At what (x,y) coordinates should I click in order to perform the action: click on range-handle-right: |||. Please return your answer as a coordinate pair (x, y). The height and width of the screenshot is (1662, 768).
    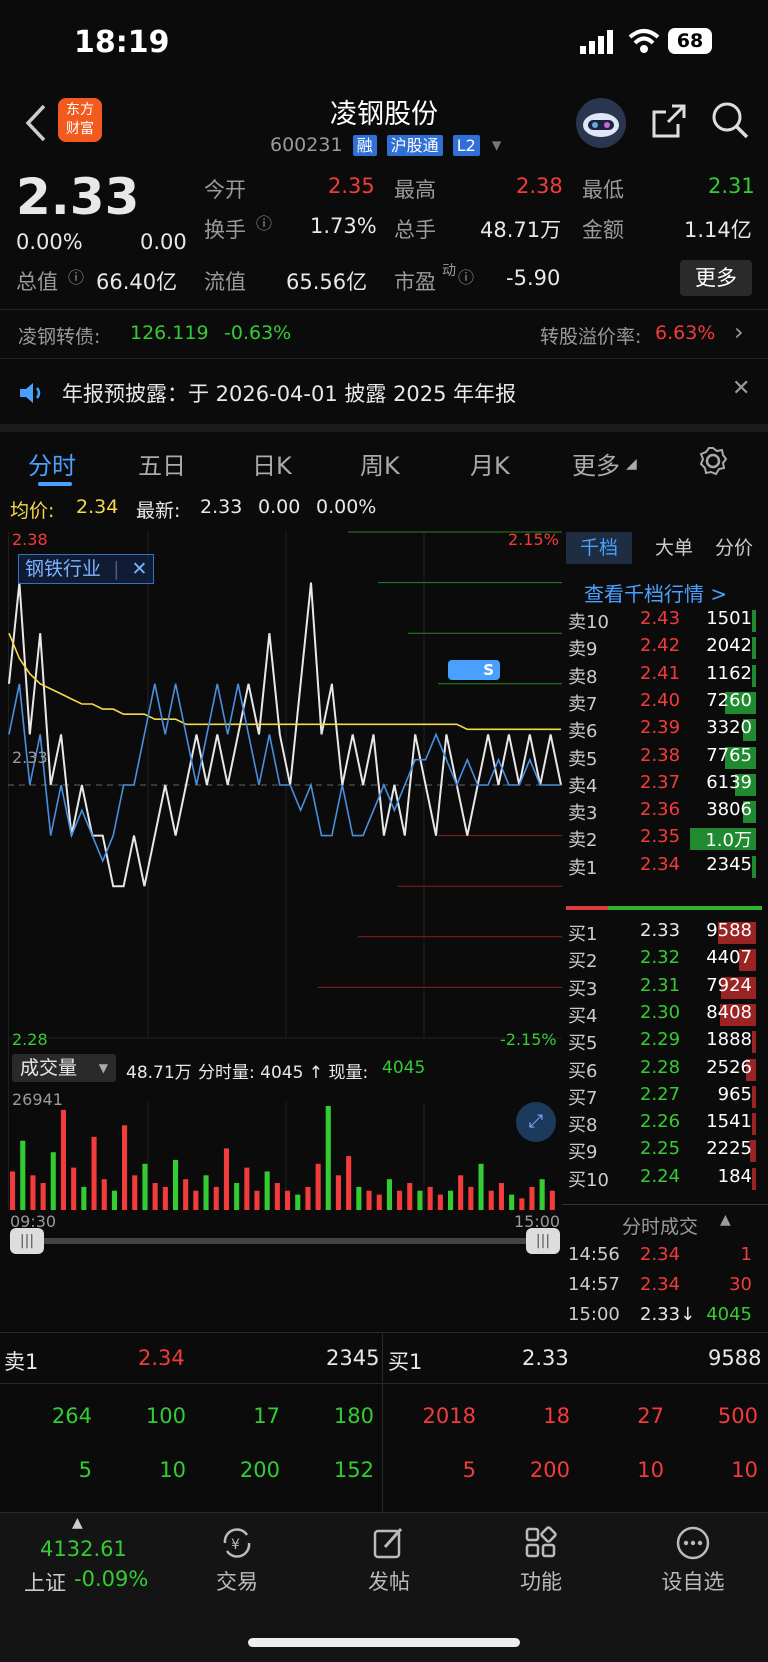
    Looking at the image, I should click on (543, 1241).